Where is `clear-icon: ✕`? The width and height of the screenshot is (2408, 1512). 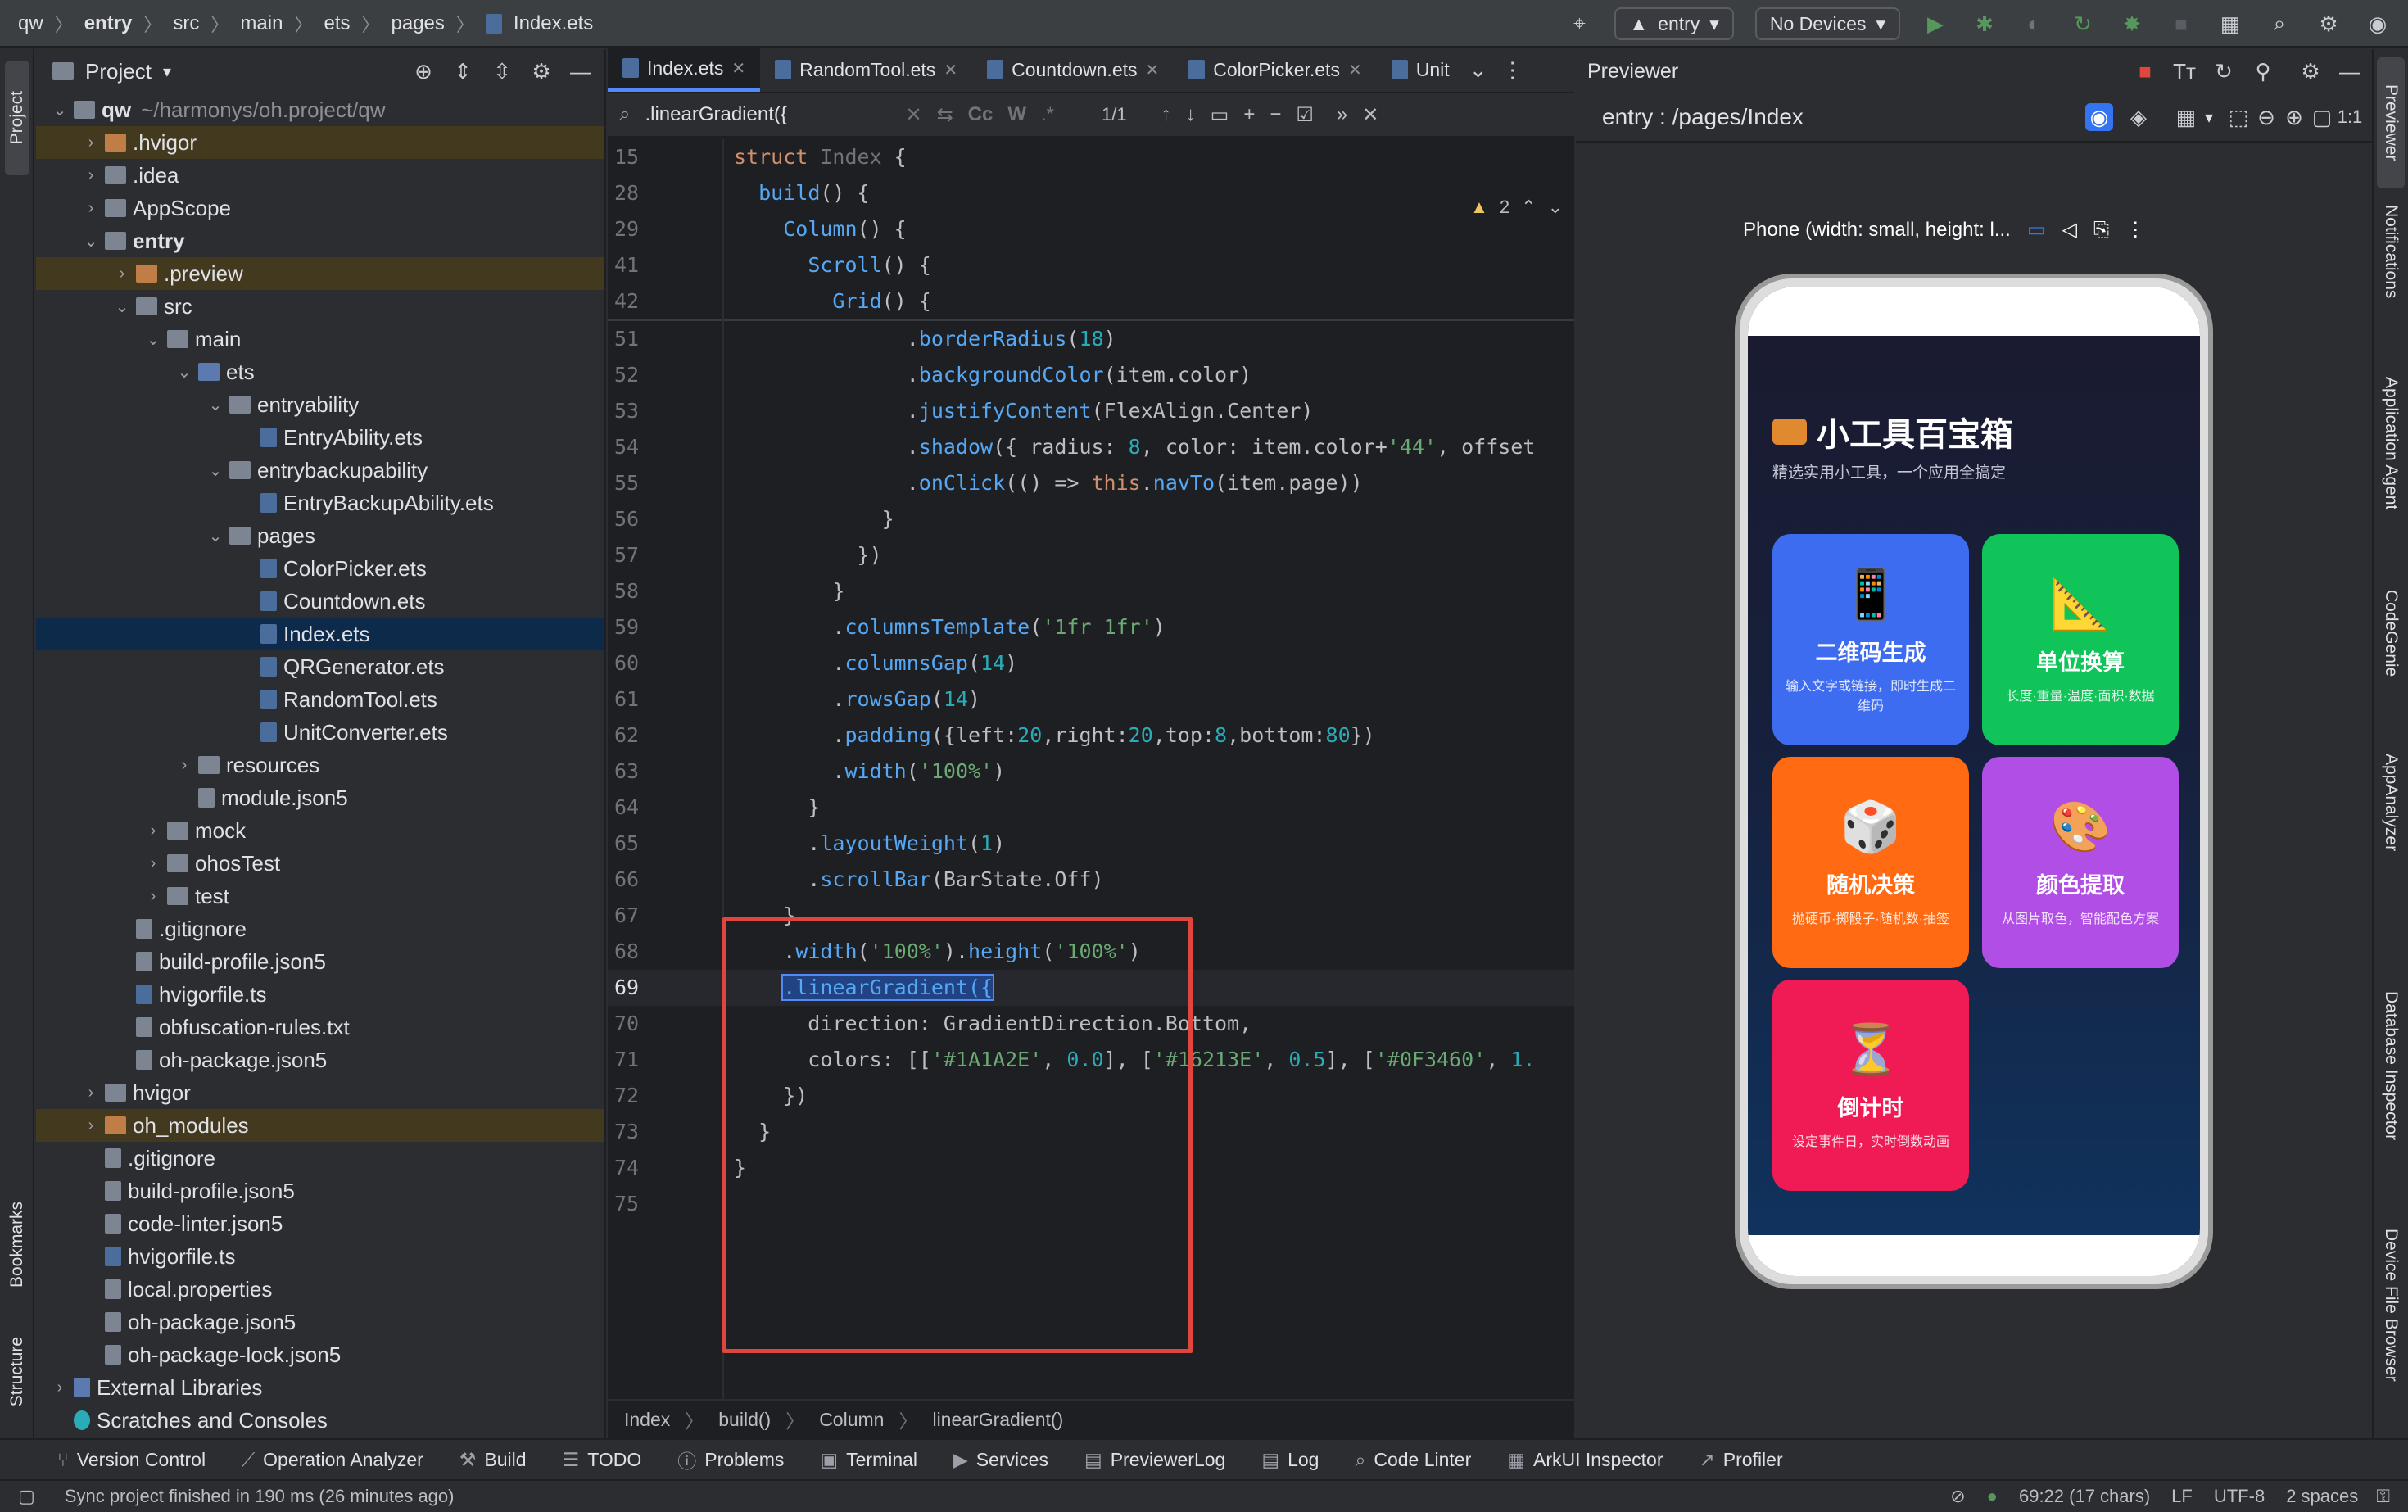
clear-icon: ✕ is located at coordinates (913, 115).